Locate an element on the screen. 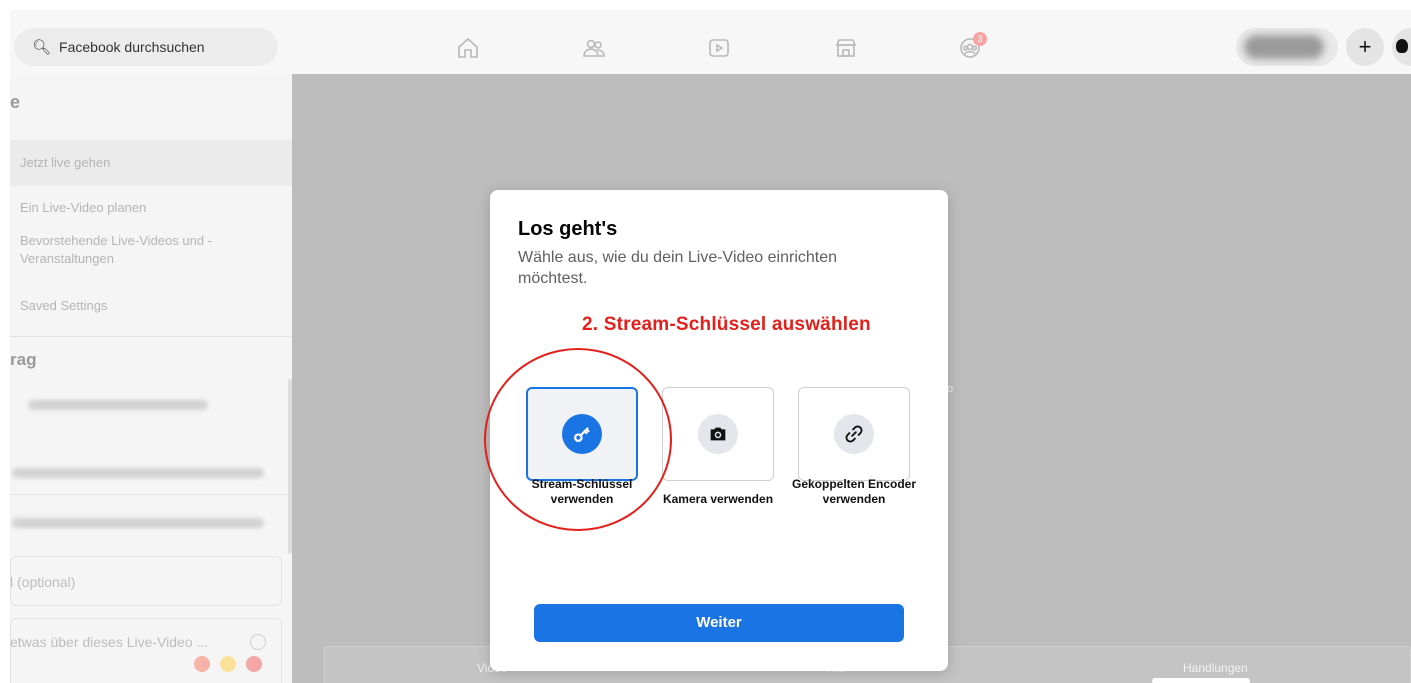 The width and height of the screenshot is (1411, 683). sidebar-header: e is located at coordinates (15, 102).